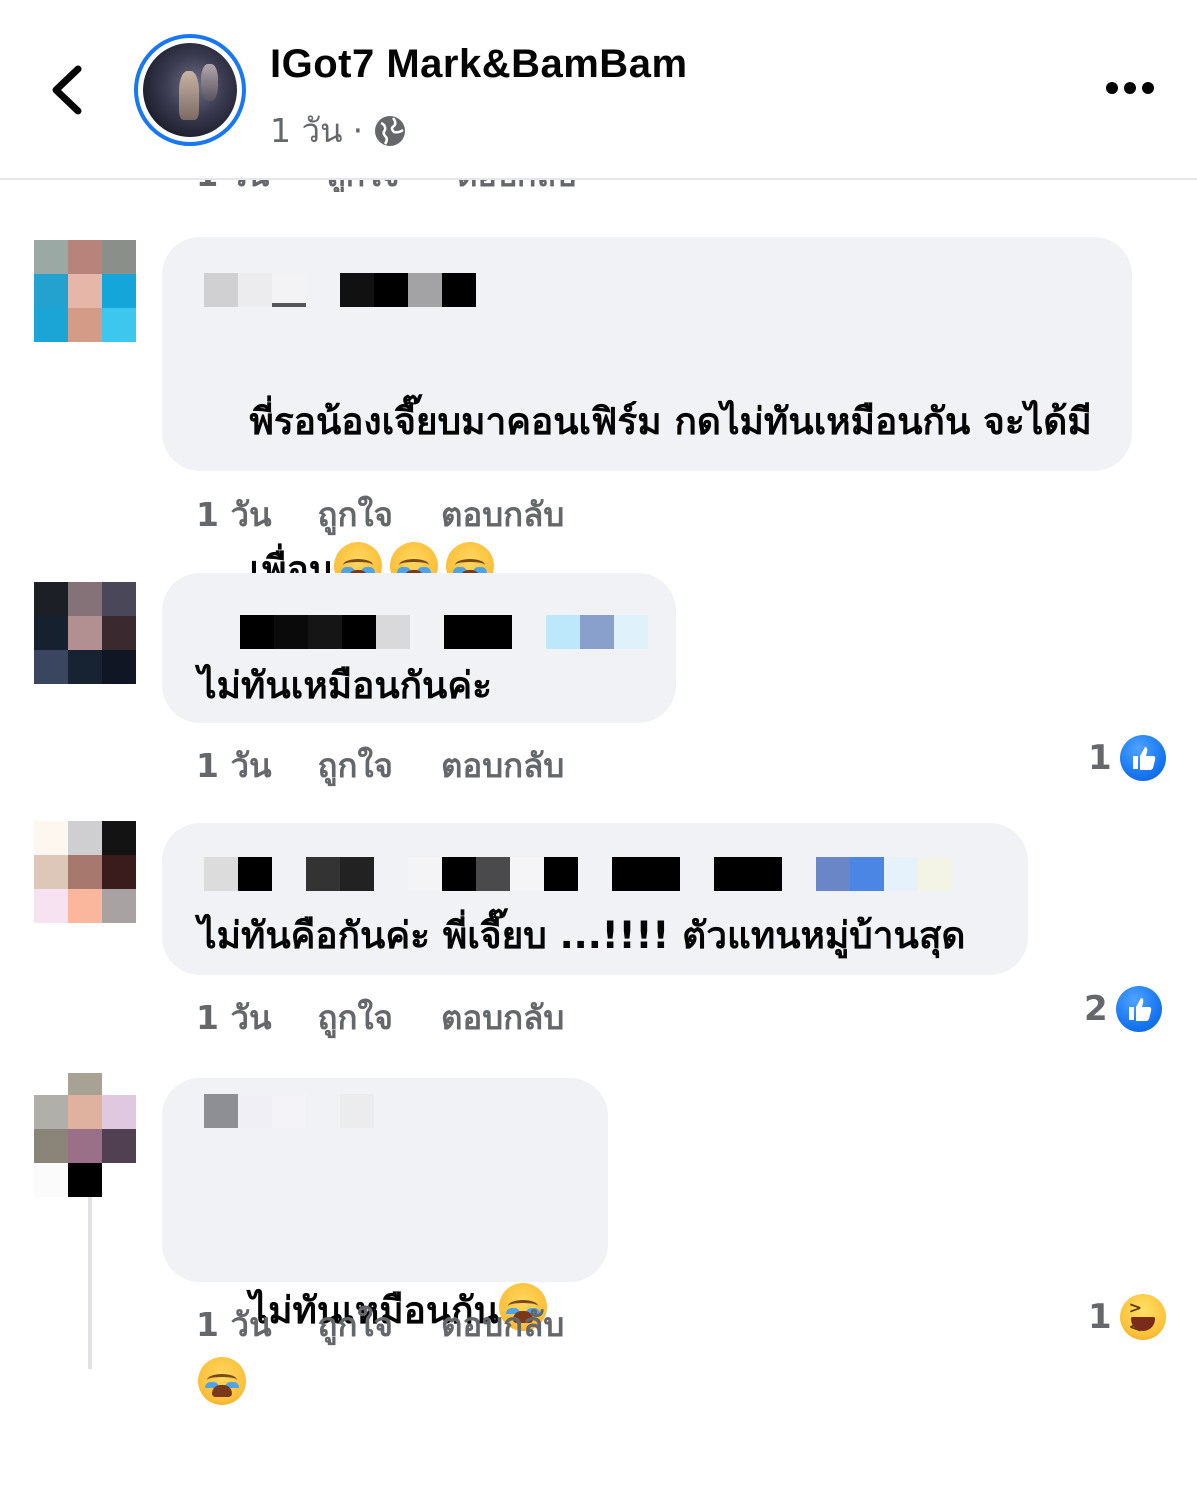 This screenshot has height=1496, width=1197. Describe the element at coordinates (1096, 1009) in the screenshot. I see `reaction-count: 2` at that location.